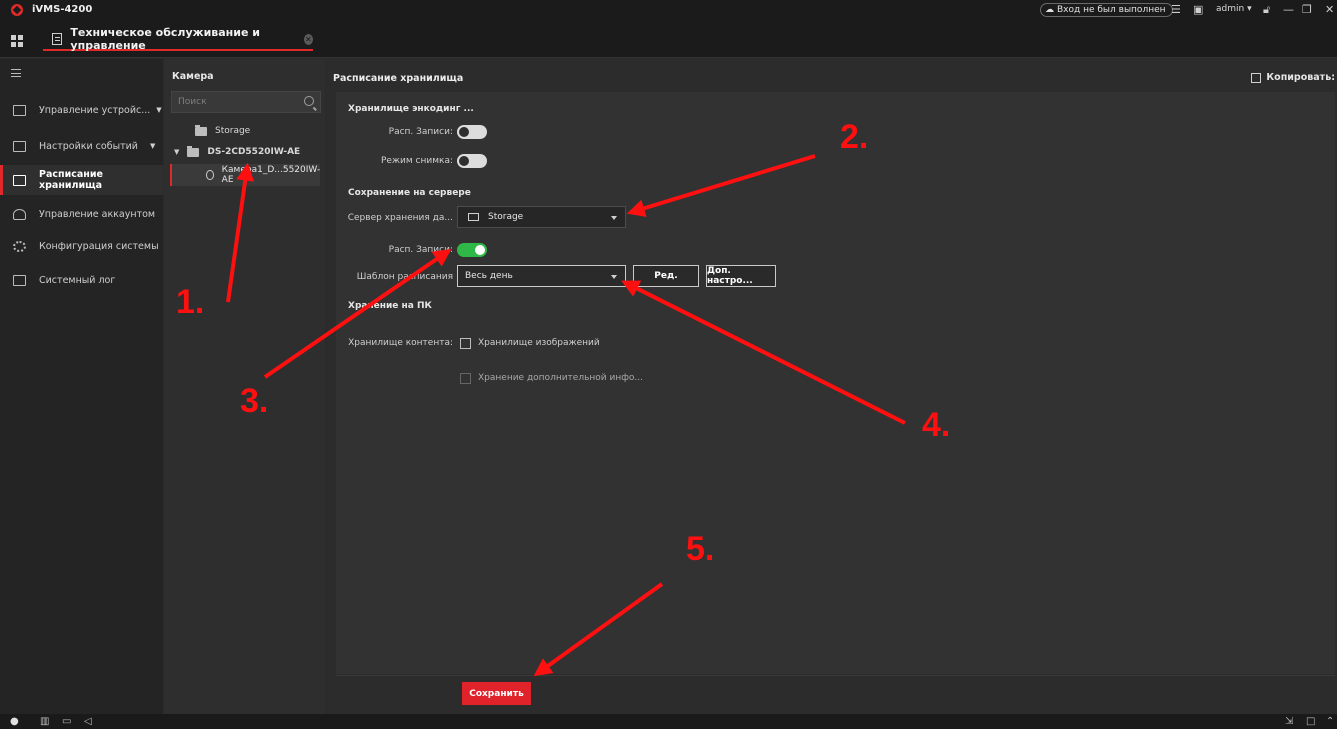  I want to click on image-storage-checkbox, so click(465, 343).